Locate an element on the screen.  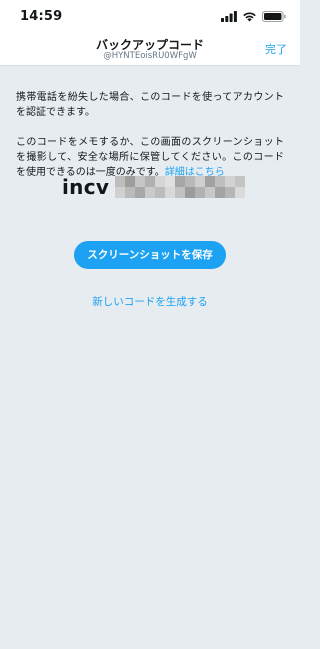
generate-new-code-link: 新しいコードを生成する is located at coordinates (150, 301).